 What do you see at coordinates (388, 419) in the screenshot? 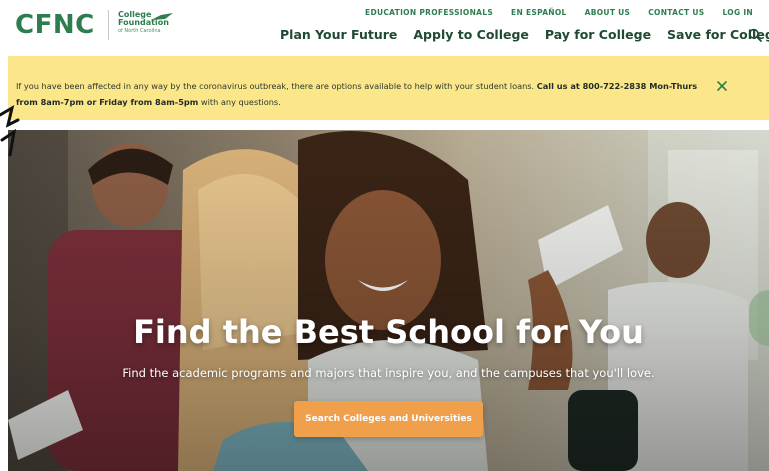
I see `search-colleges-button: Search Colleges and Universities` at bounding box center [388, 419].